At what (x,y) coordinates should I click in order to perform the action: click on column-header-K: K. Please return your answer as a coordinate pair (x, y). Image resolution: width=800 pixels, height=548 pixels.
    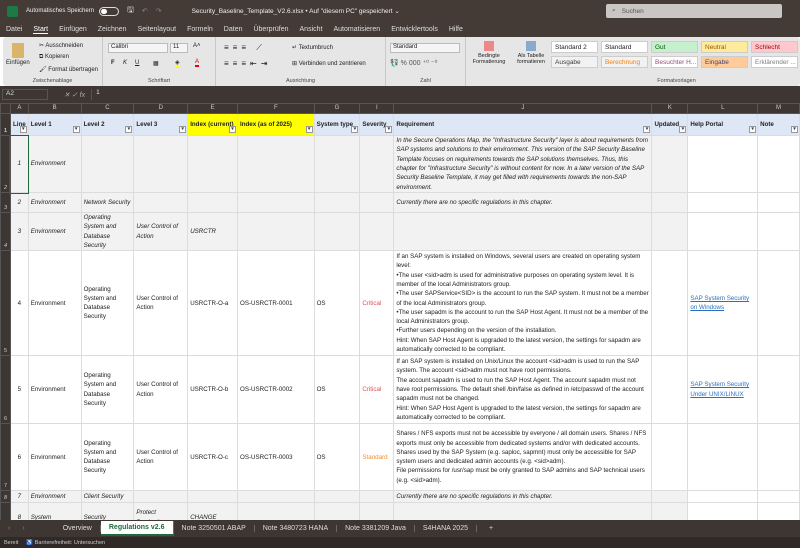
    Looking at the image, I should click on (670, 108).